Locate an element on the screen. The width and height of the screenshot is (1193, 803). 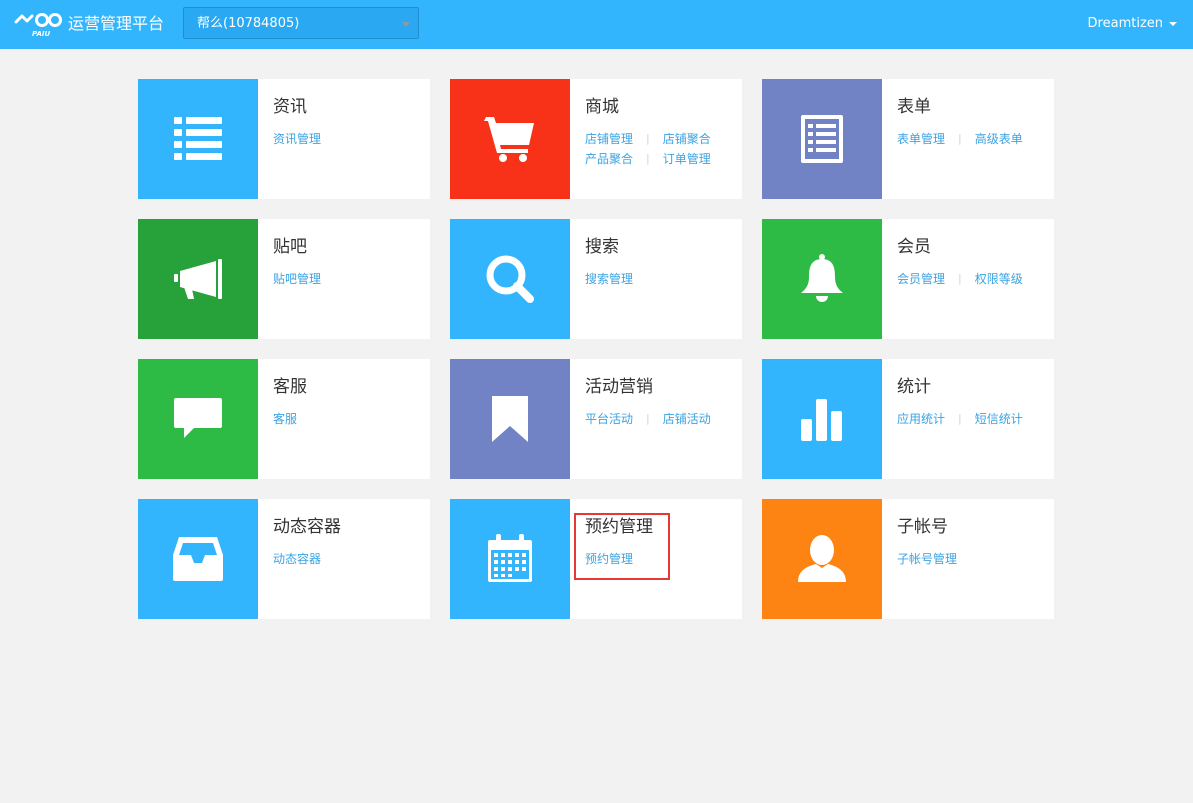
module-card: 搜索 搜索管理 is located at coordinates (596, 279).